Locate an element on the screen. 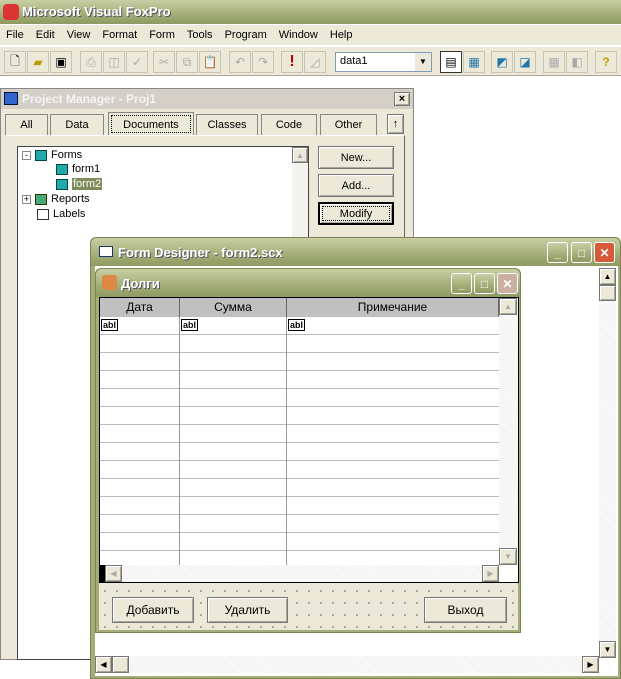  redo-icon: ↷ is located at coordinates (263, 62).